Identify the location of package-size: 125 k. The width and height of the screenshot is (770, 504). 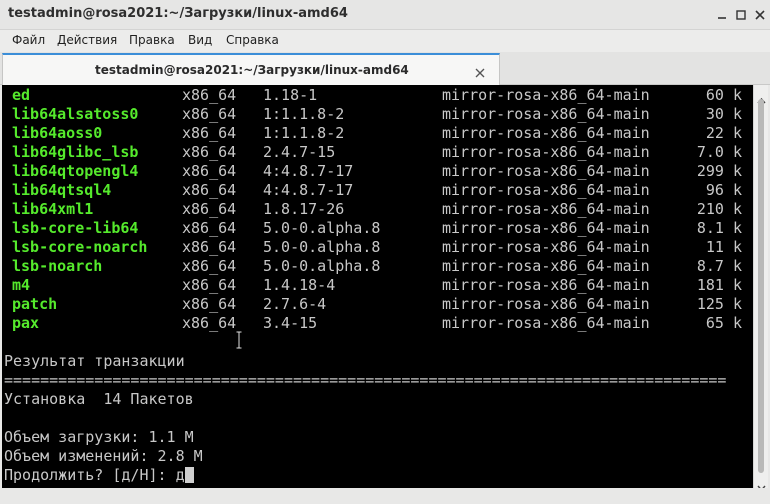
(719, 304).